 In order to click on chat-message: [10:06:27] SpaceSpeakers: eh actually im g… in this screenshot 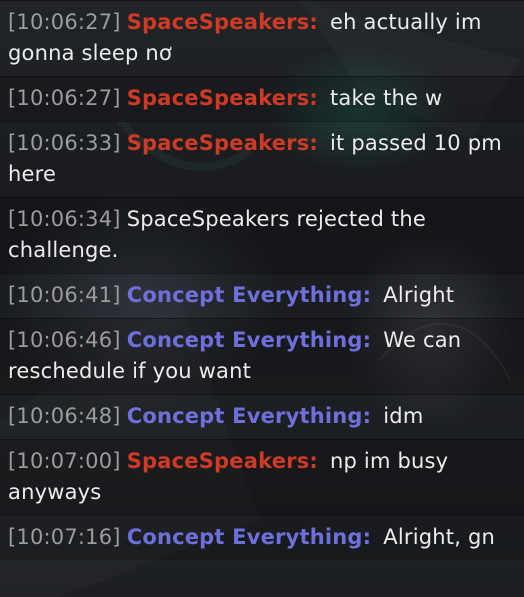, I will do `click(262, 38)`.